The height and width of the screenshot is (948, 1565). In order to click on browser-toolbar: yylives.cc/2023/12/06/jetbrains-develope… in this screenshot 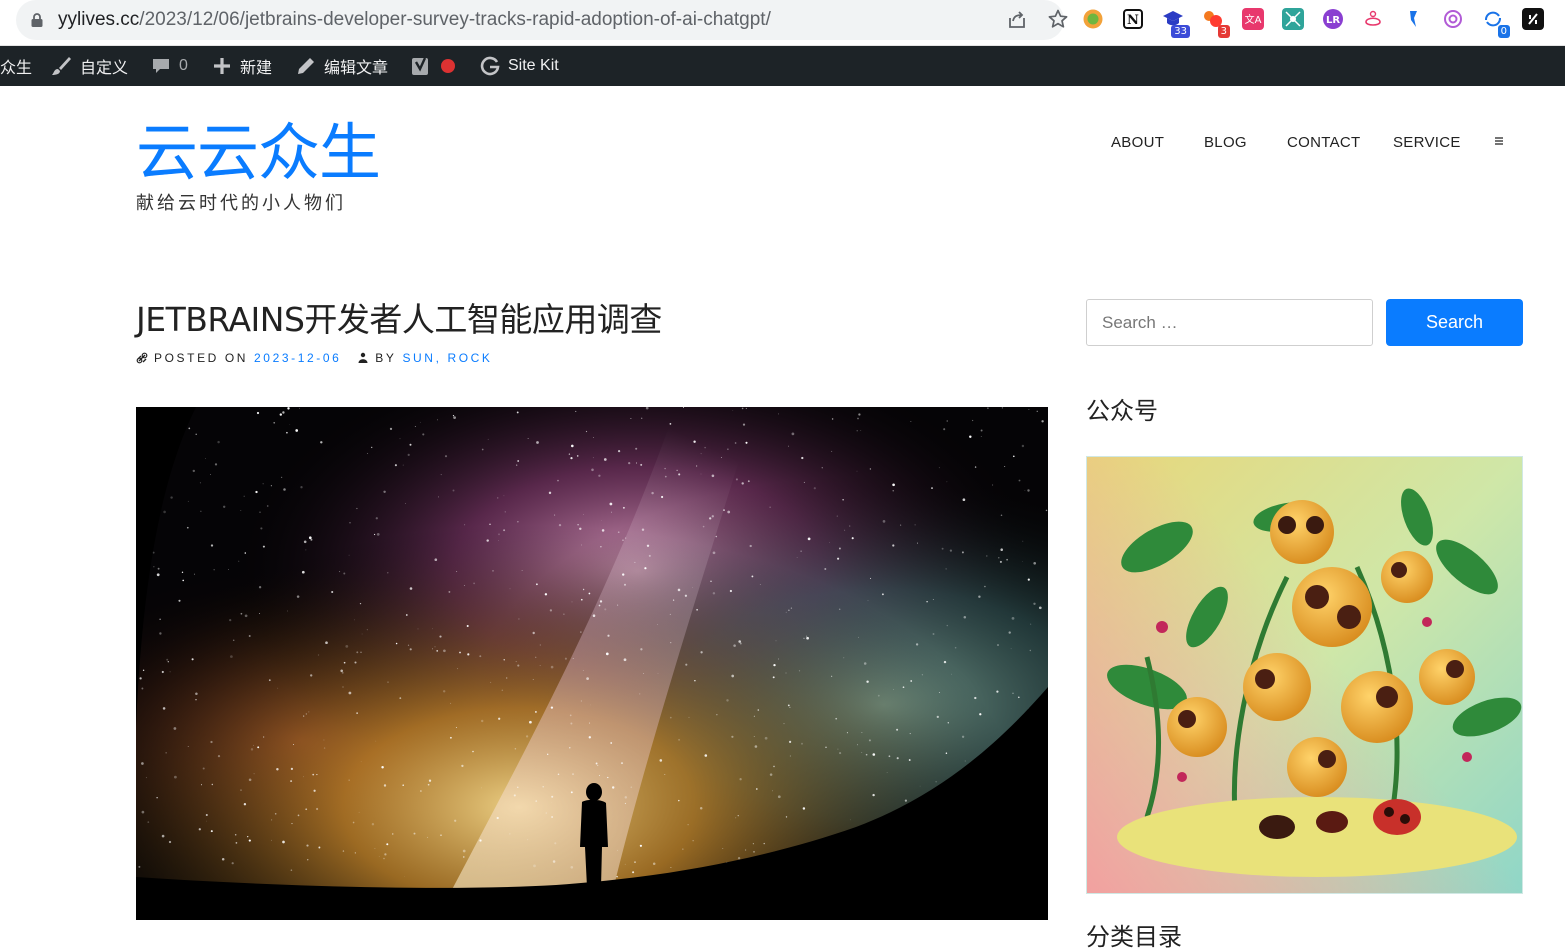, I will do `click(782, 23)`.